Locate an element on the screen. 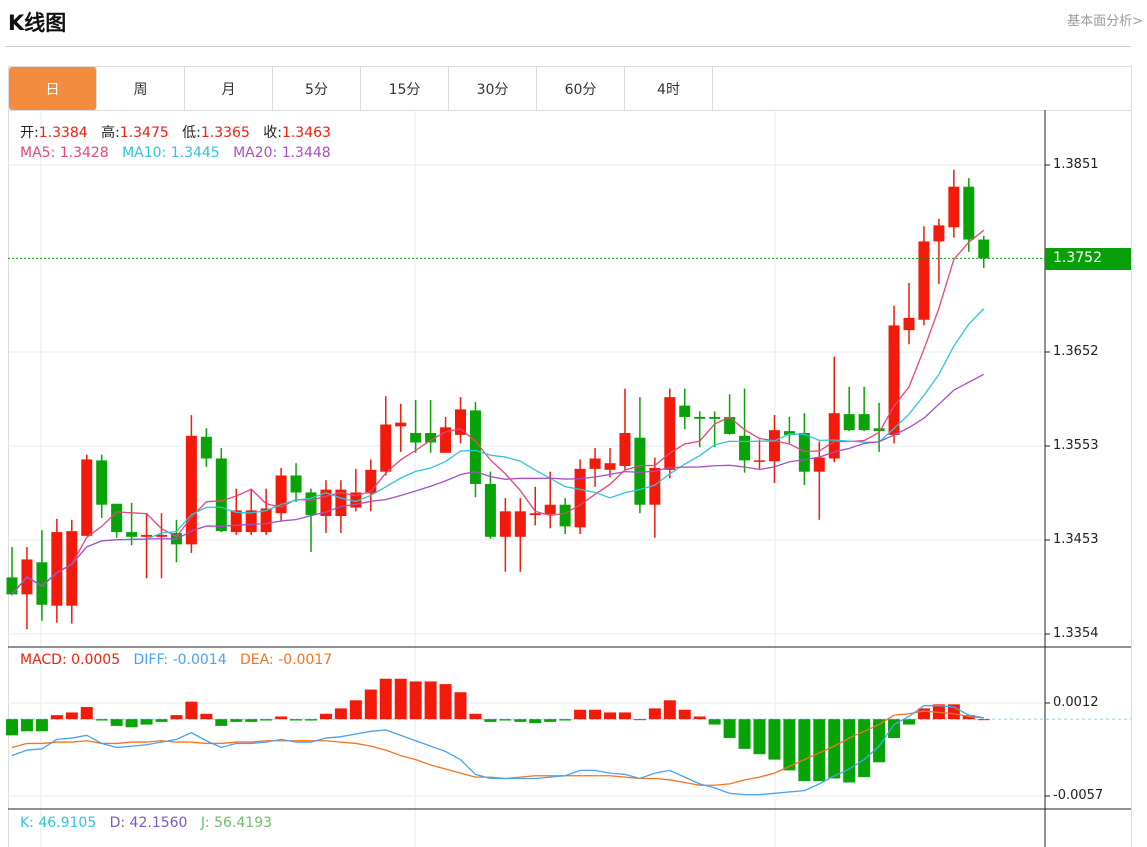 The image size is (1147, 847). ma5-value: MA5: 1.3428 is located at coordinates (64, 153).